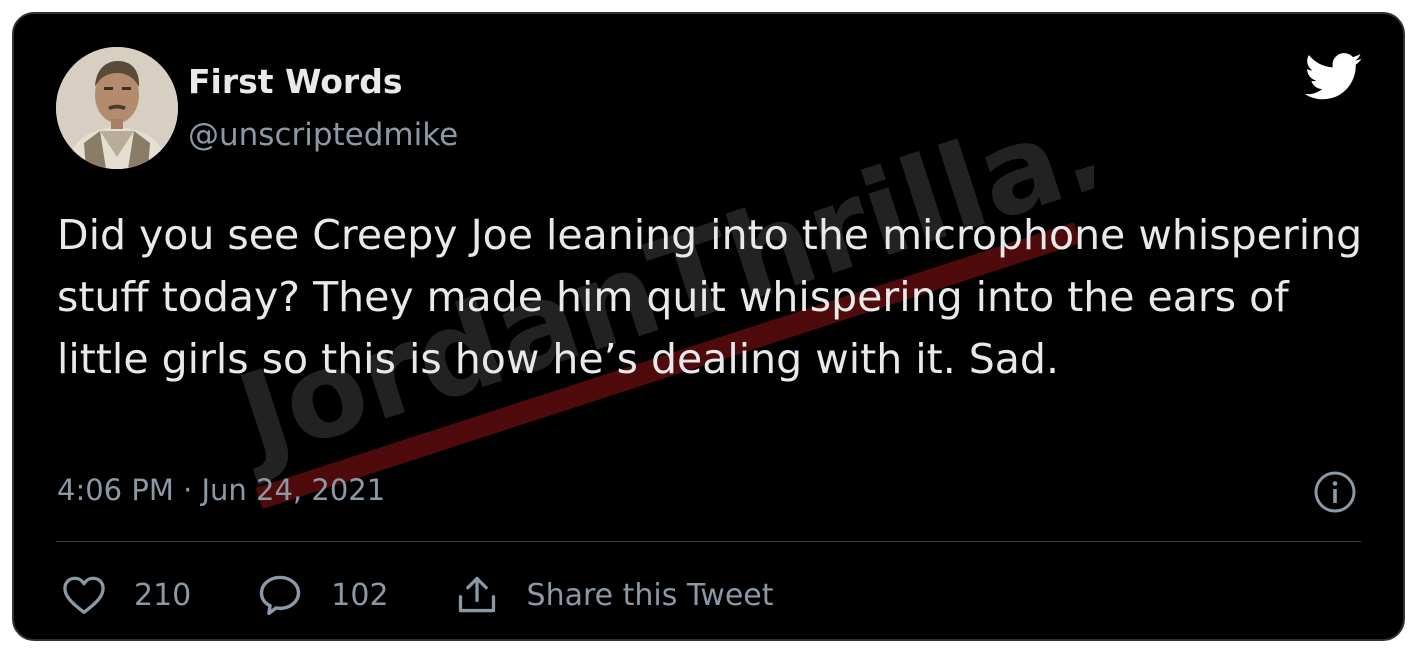  Describe the element at coordinates (295, 82) in the screenshot. I see `display-name: First Words` at that location.